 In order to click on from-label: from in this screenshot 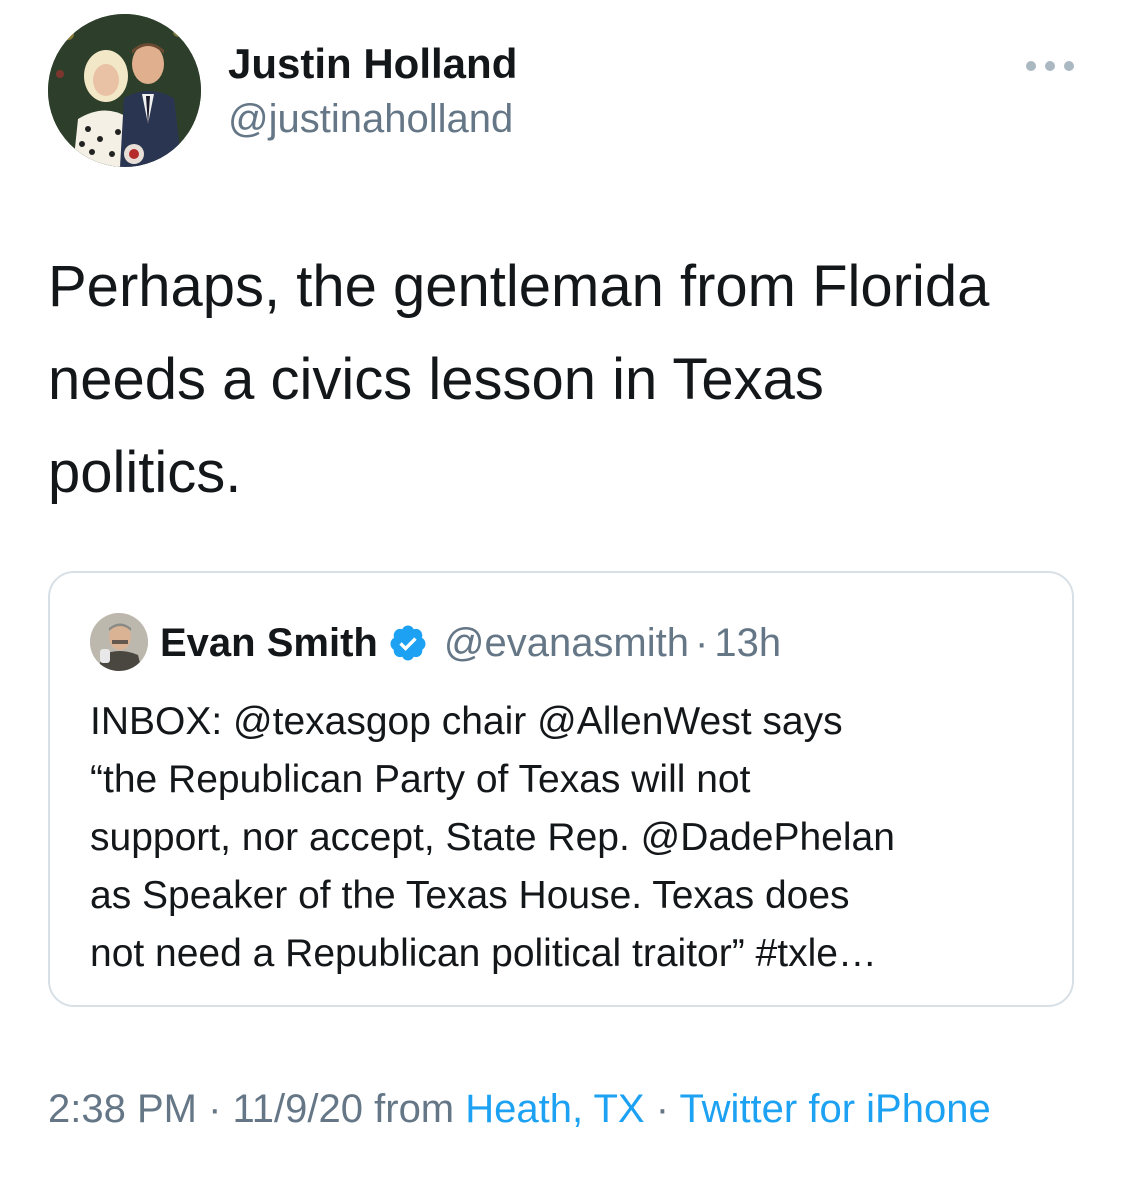, I will do `click(414, 1109)`.